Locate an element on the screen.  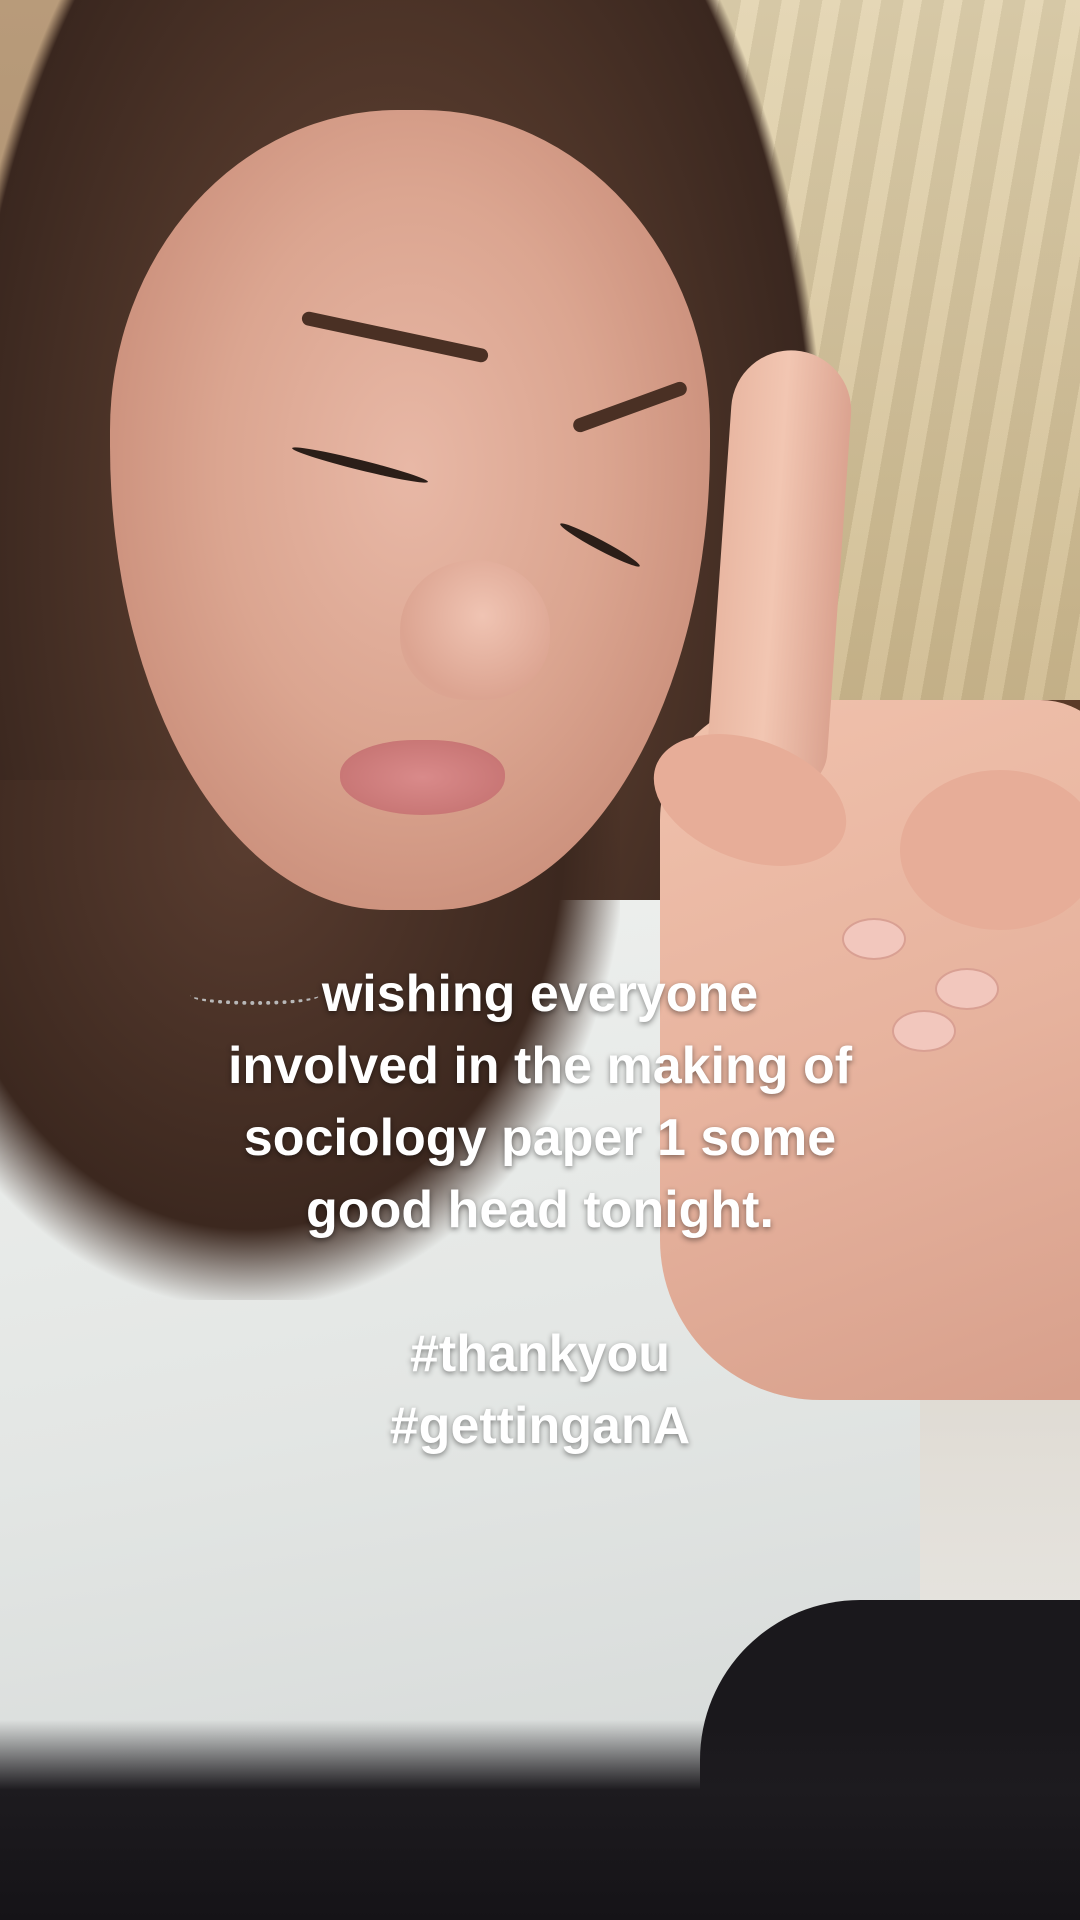
hashtag-thankyou: #thankyou is located at coordinates (540, 1354).